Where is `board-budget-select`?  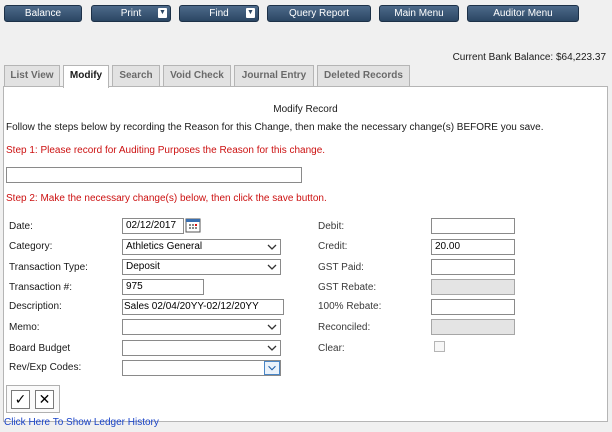
board-budget-select is located at coordinates (201, 348).